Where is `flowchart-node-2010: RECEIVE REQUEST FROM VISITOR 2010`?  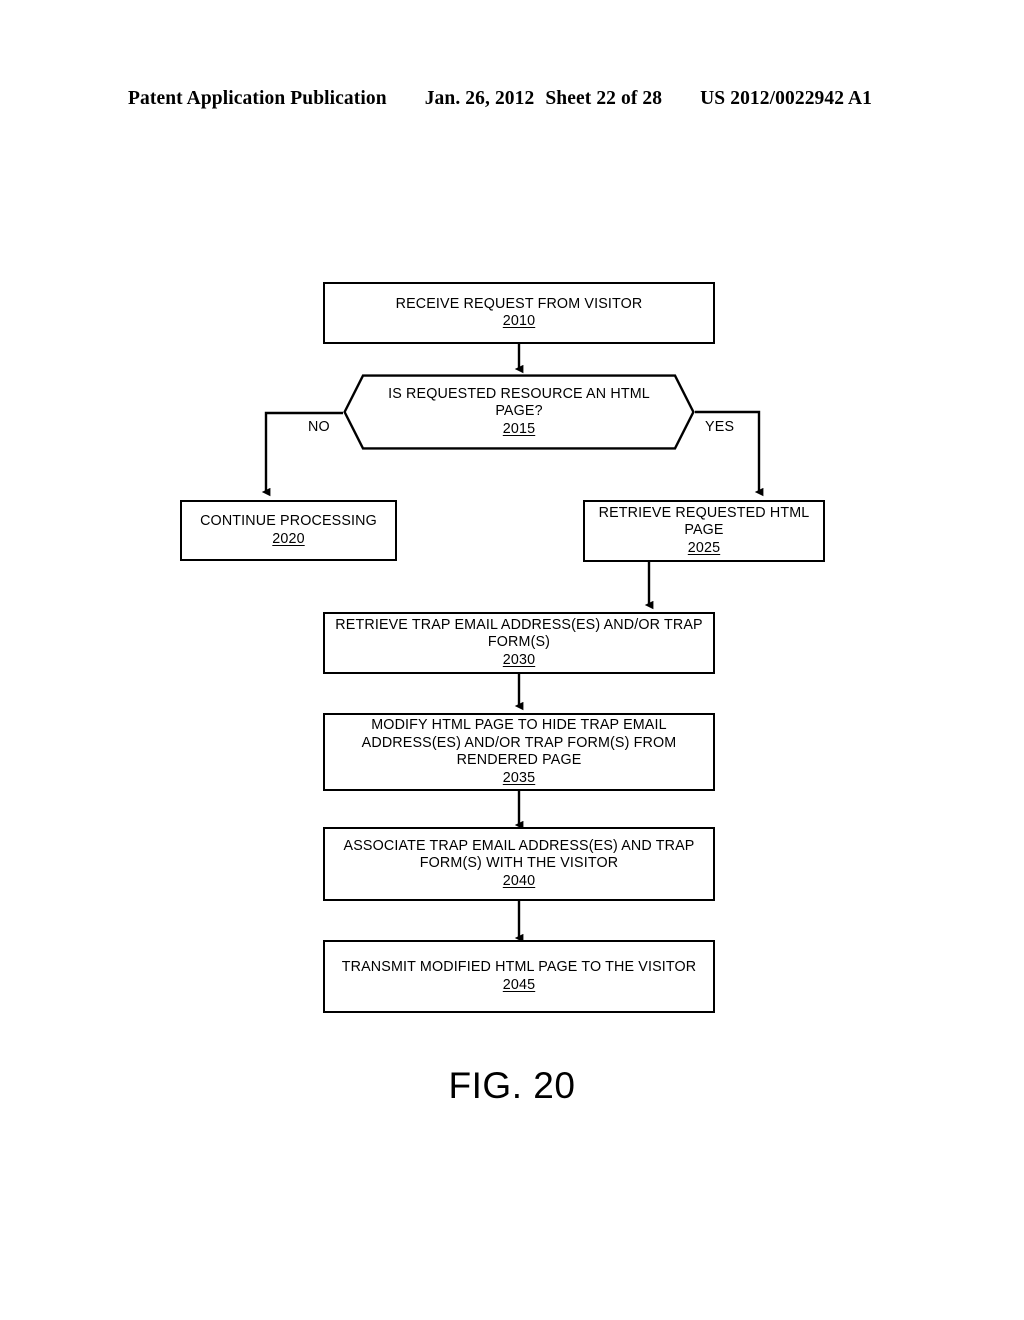
flowchart-node-2010: RECEIVE REQUEST FROM VISITOR 2010 is located at coordinates (519, 313).